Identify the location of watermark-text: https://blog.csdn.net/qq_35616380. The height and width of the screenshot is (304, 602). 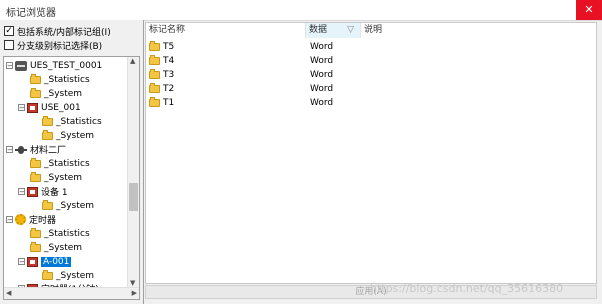
(467, 288).